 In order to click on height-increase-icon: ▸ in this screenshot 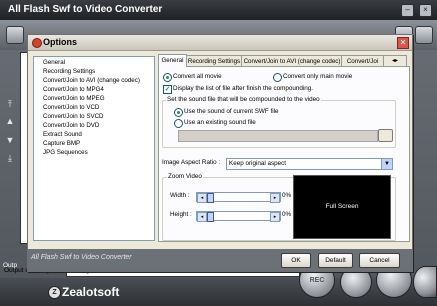, I will do `click(275, 217)`.